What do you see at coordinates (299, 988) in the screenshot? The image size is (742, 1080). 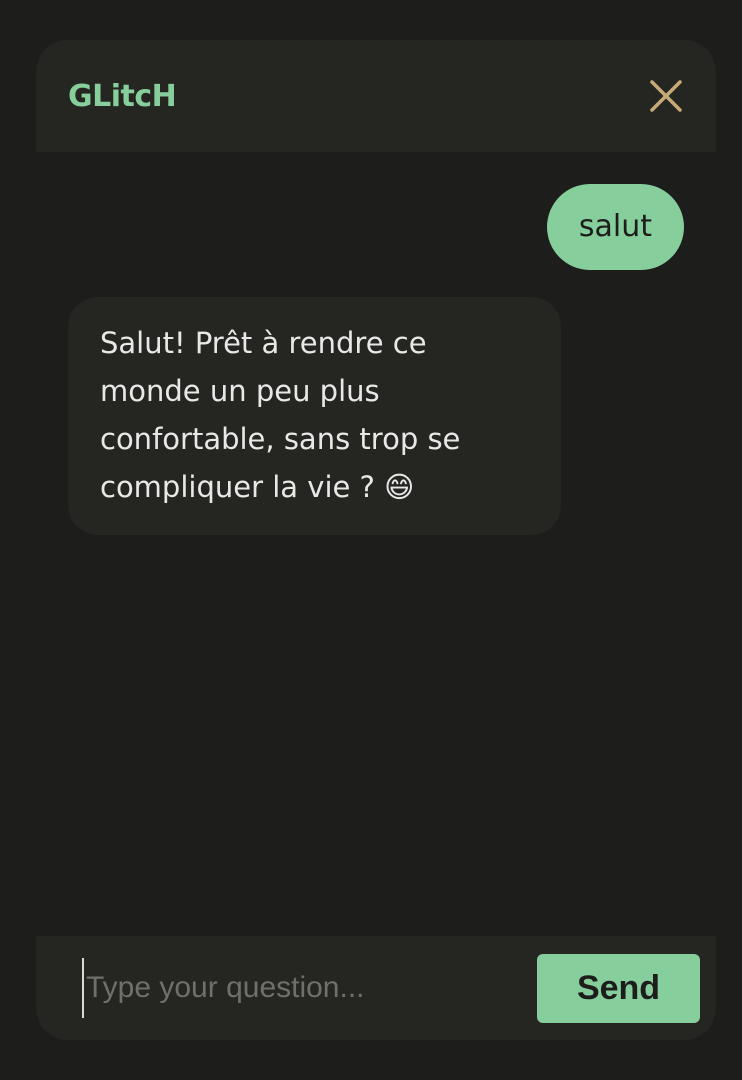 I see `question-input` at bounding box center [299, 988].